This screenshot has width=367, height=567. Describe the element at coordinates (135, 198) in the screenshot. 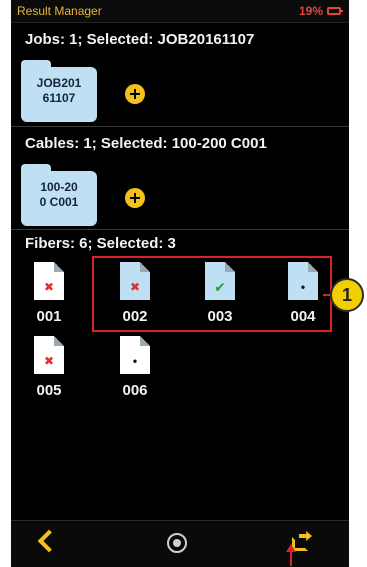

I see `add-cable-button` at that location.